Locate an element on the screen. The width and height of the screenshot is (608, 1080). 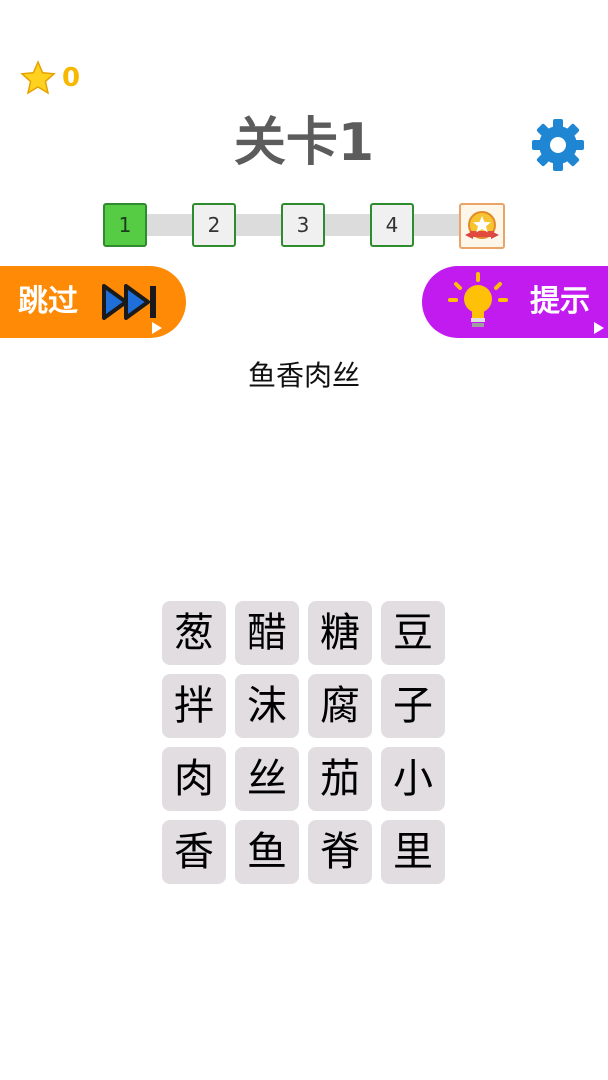
character-tile: 里 is located at coordinates (413, 852).